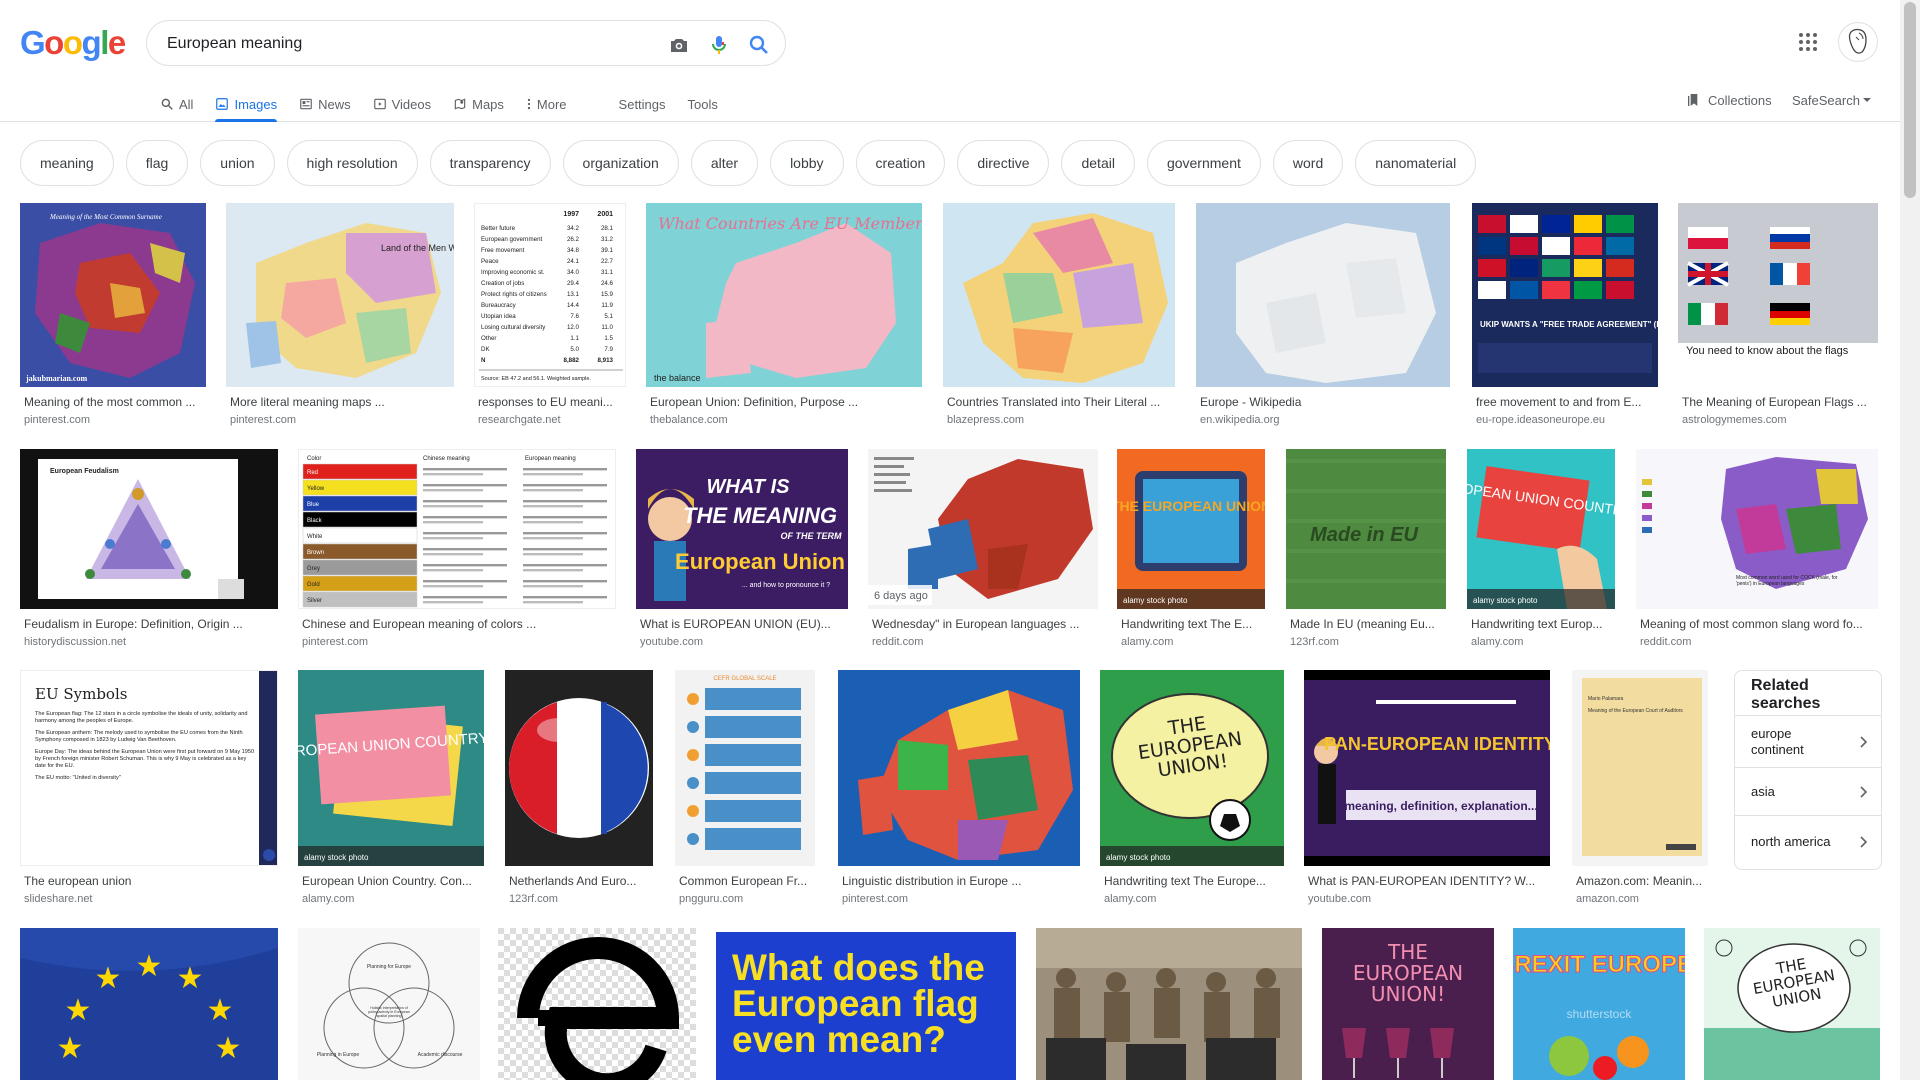  I want to click on thumb-text: European Union, so click(760, 561).